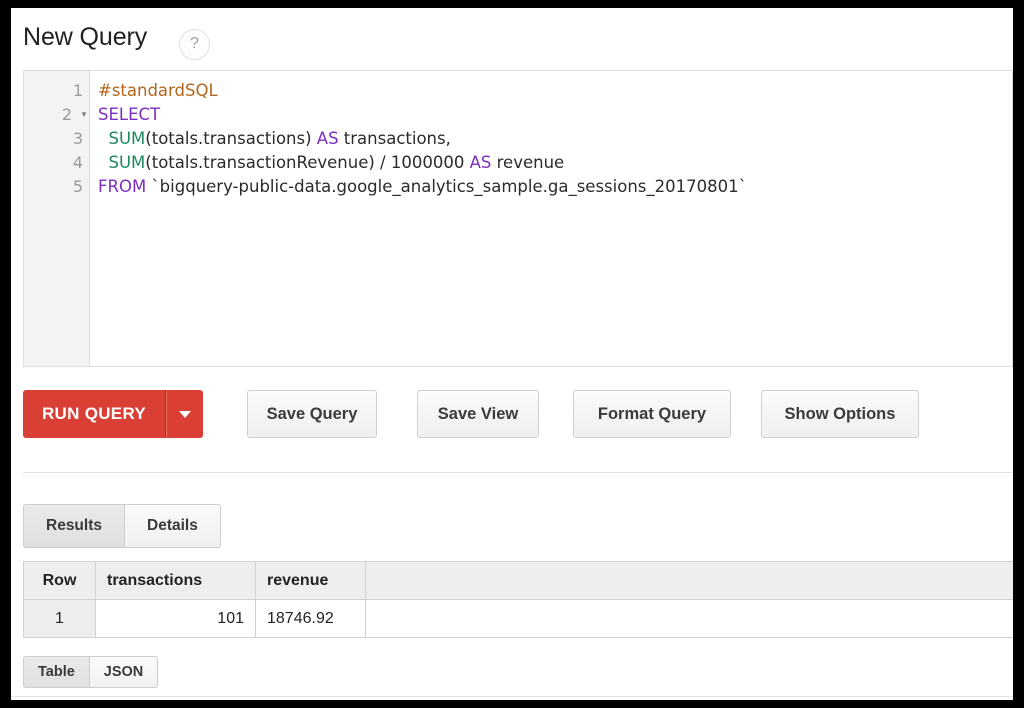  I want to click on code-token-plain: (totals.transactions), so click(231, 138).